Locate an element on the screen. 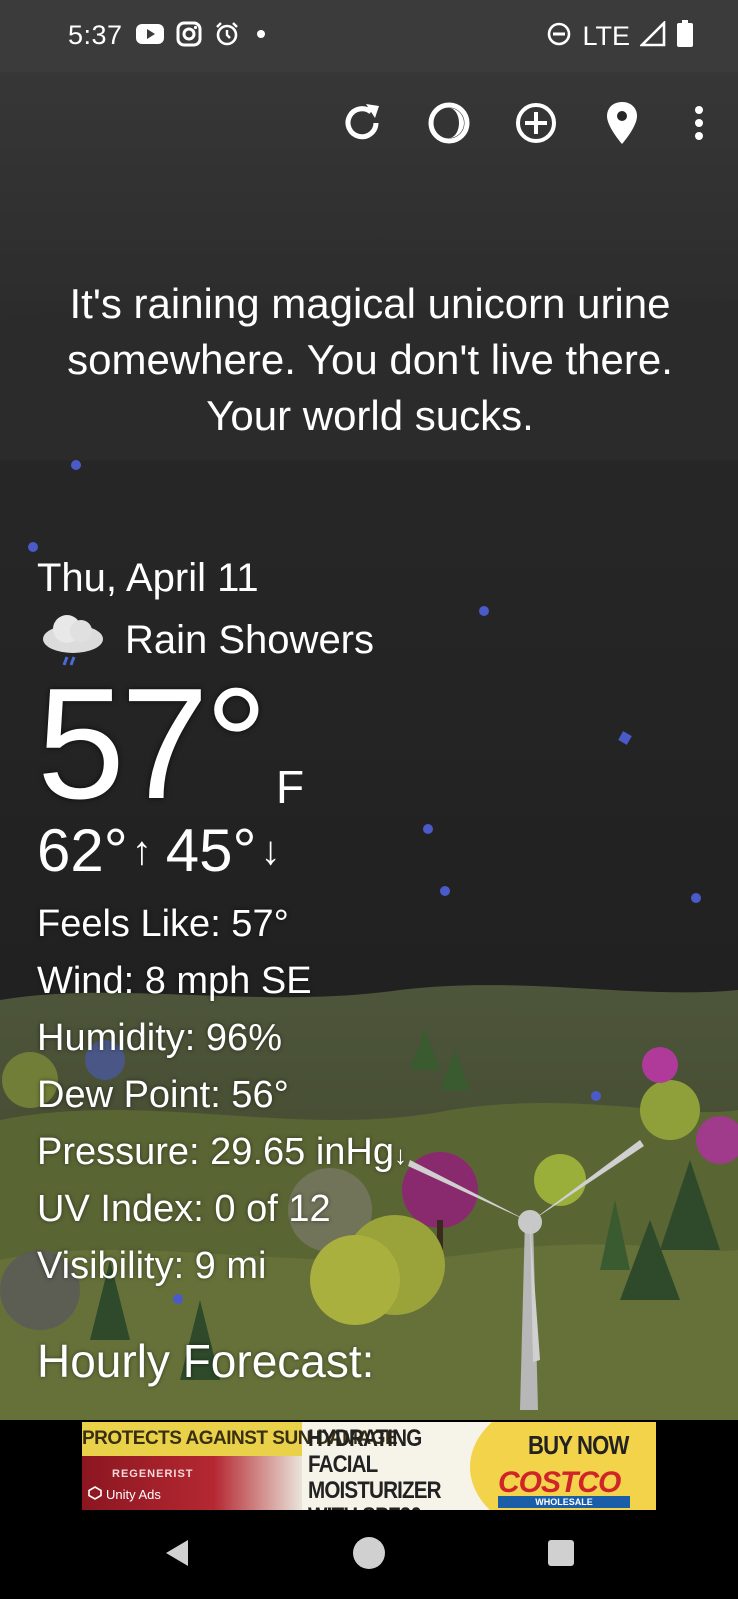 Image resolution: width=738 pixels, height=1599 pixels. overflow-menu-button is located at coordinates (699, 125).